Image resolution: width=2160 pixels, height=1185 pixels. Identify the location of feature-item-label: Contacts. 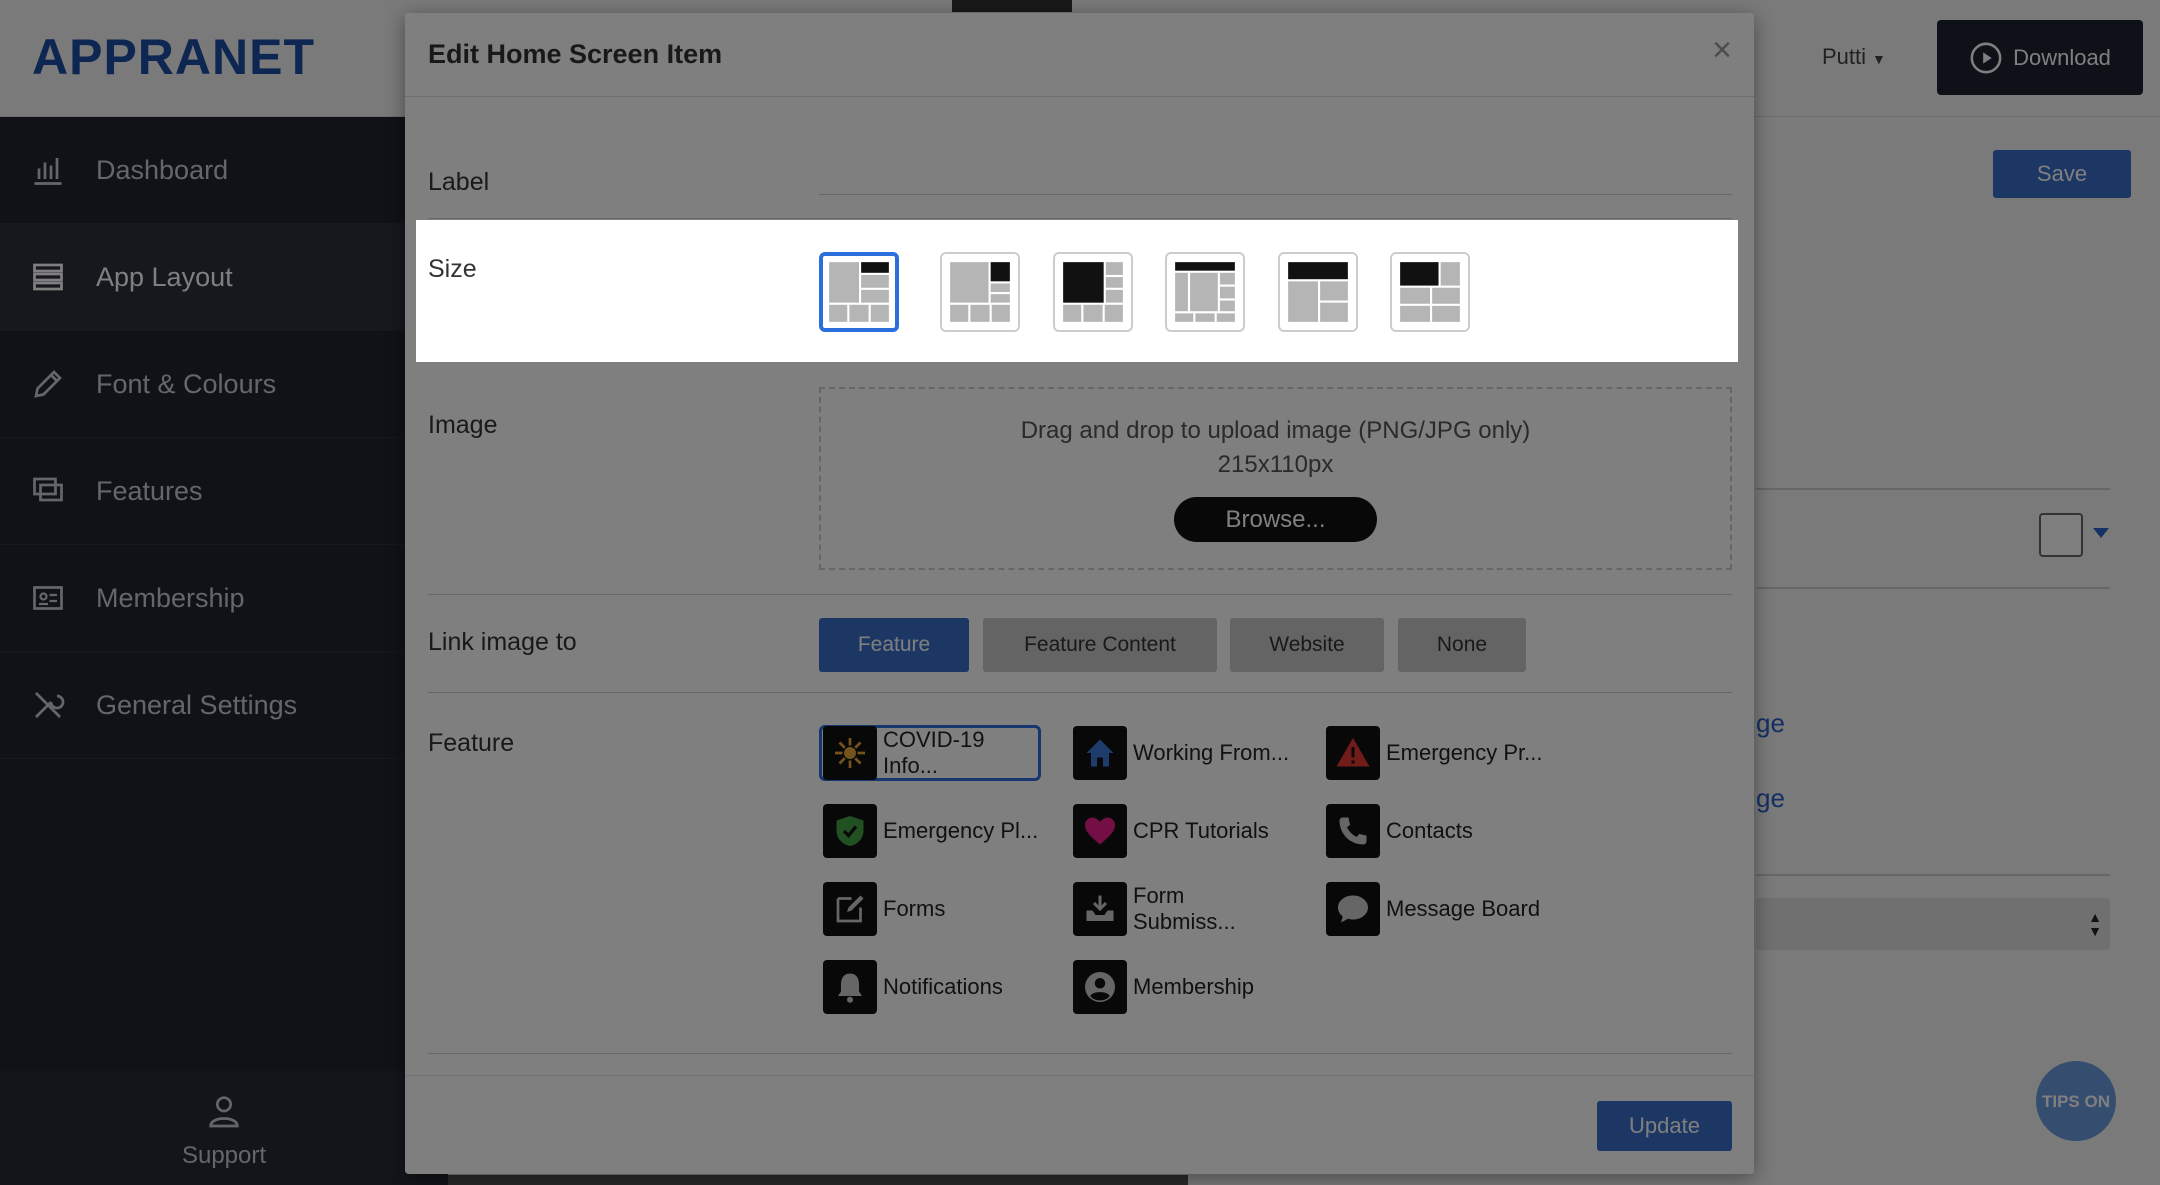
(1429, 830).